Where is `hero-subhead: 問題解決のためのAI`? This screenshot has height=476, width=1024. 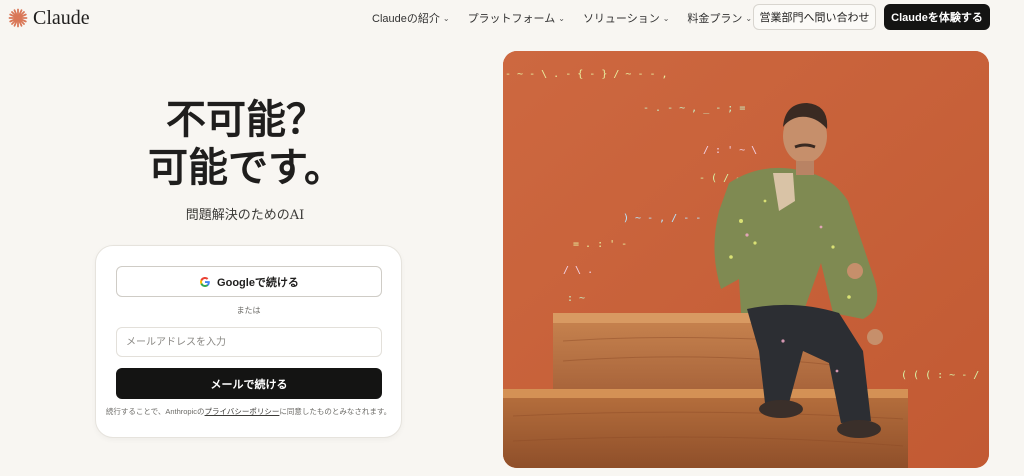 hero-subhead: 問題解決のためのAI is located at coordinates (245, 215).